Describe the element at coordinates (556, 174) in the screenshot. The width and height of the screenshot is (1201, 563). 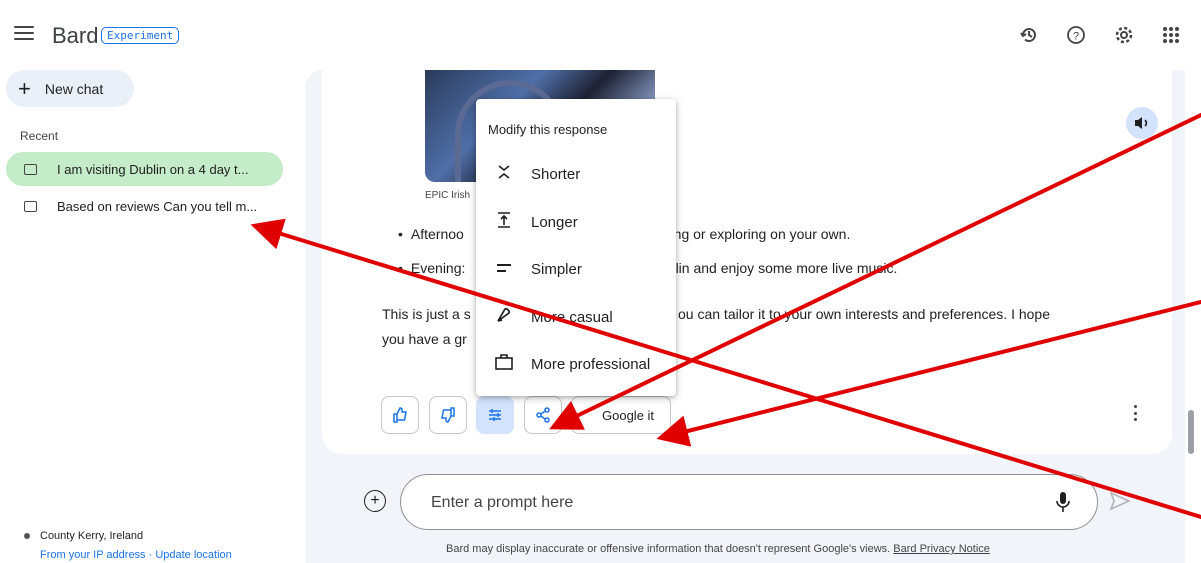
I see `menu-item-label: Shorter` at that location.